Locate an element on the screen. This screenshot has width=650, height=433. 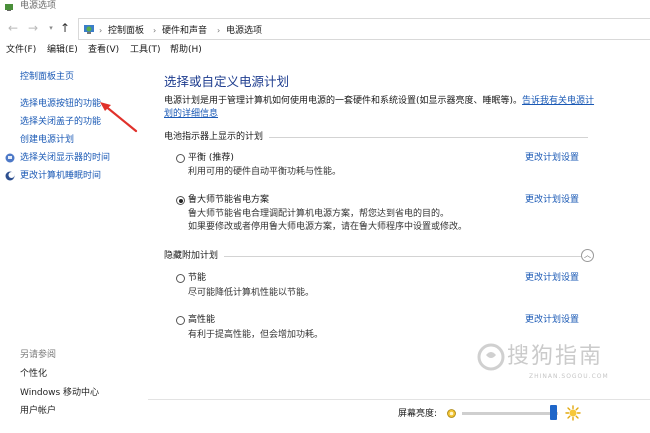
sidebar-item-create-plan: 创建电源计划 is located at coordinates (47, 140).